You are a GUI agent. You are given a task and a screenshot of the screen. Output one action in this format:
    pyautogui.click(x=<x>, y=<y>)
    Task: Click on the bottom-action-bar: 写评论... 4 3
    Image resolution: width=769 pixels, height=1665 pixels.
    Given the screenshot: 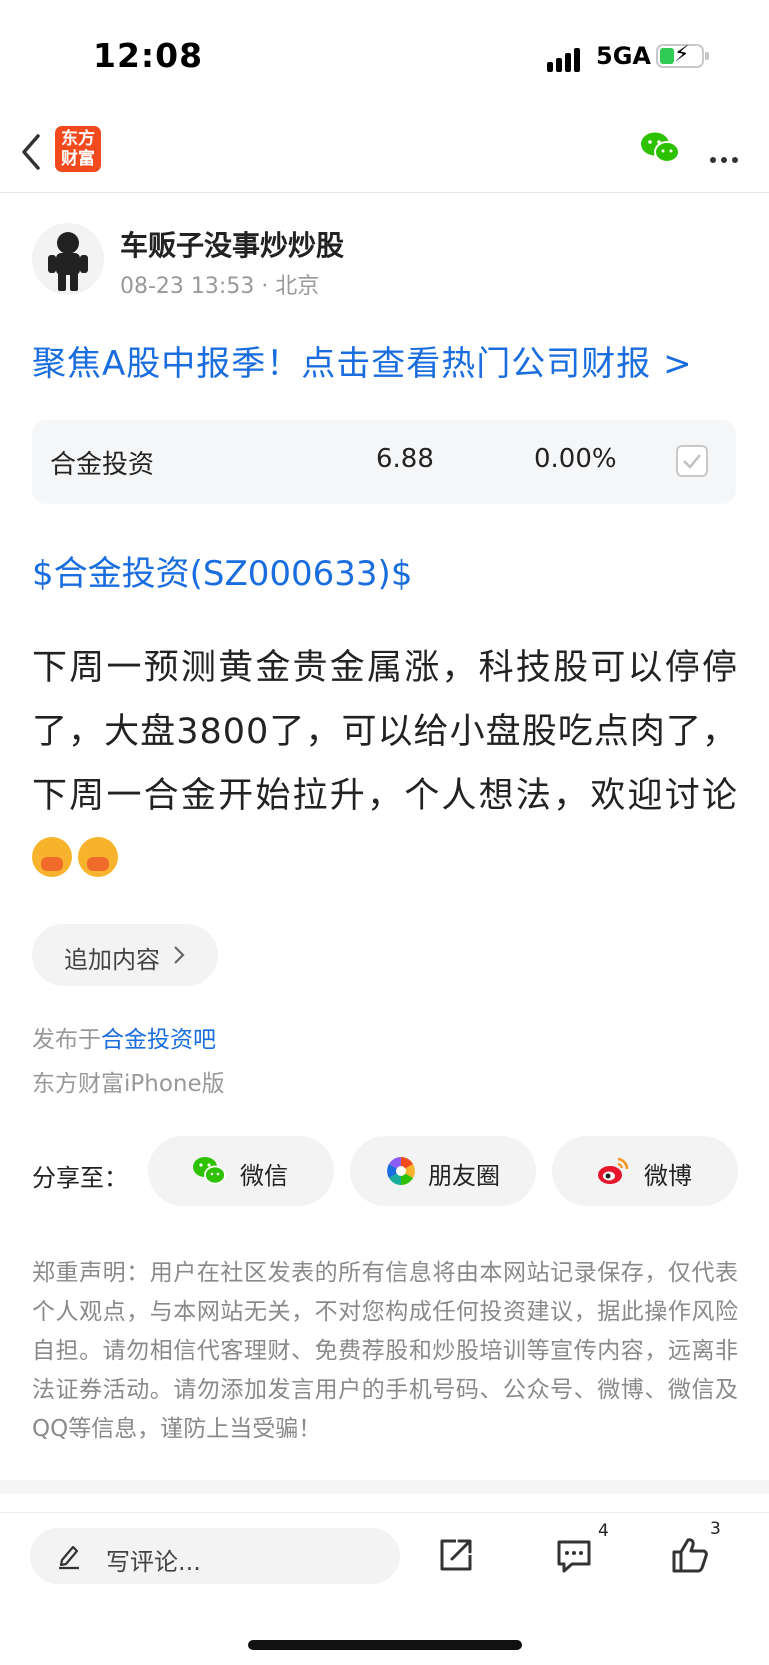 What is the action you would take?
    pyautogui.click(x=384, y=1555)
    